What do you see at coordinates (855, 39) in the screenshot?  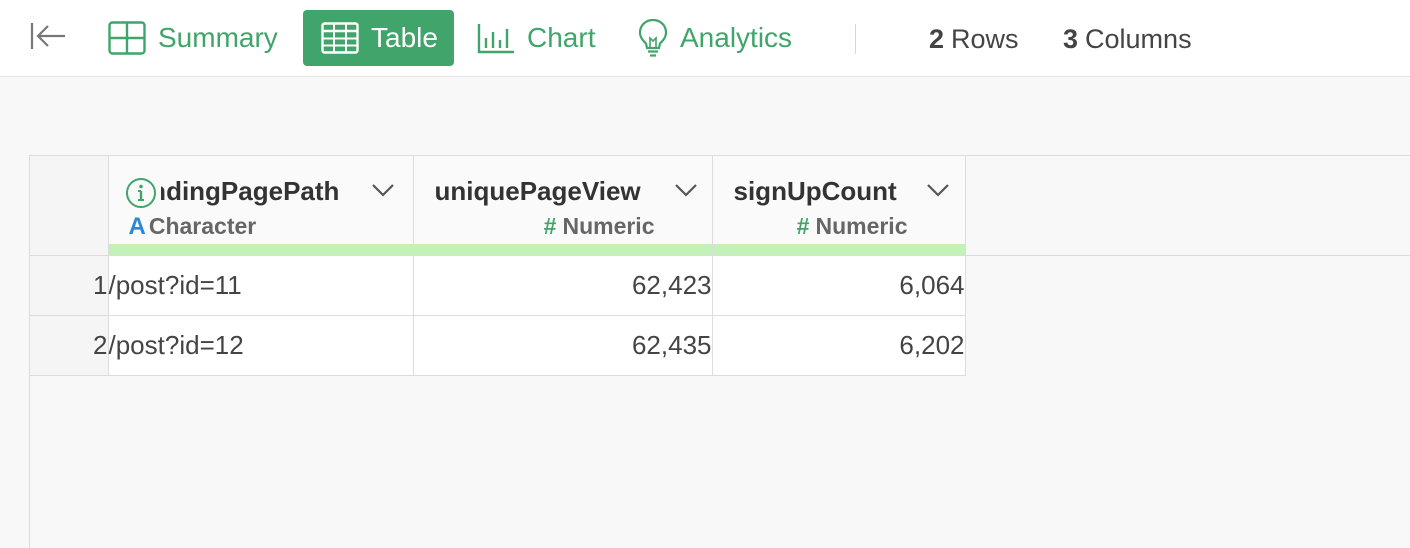 I see `toolbar-divider` at bounding box center [855, 39].